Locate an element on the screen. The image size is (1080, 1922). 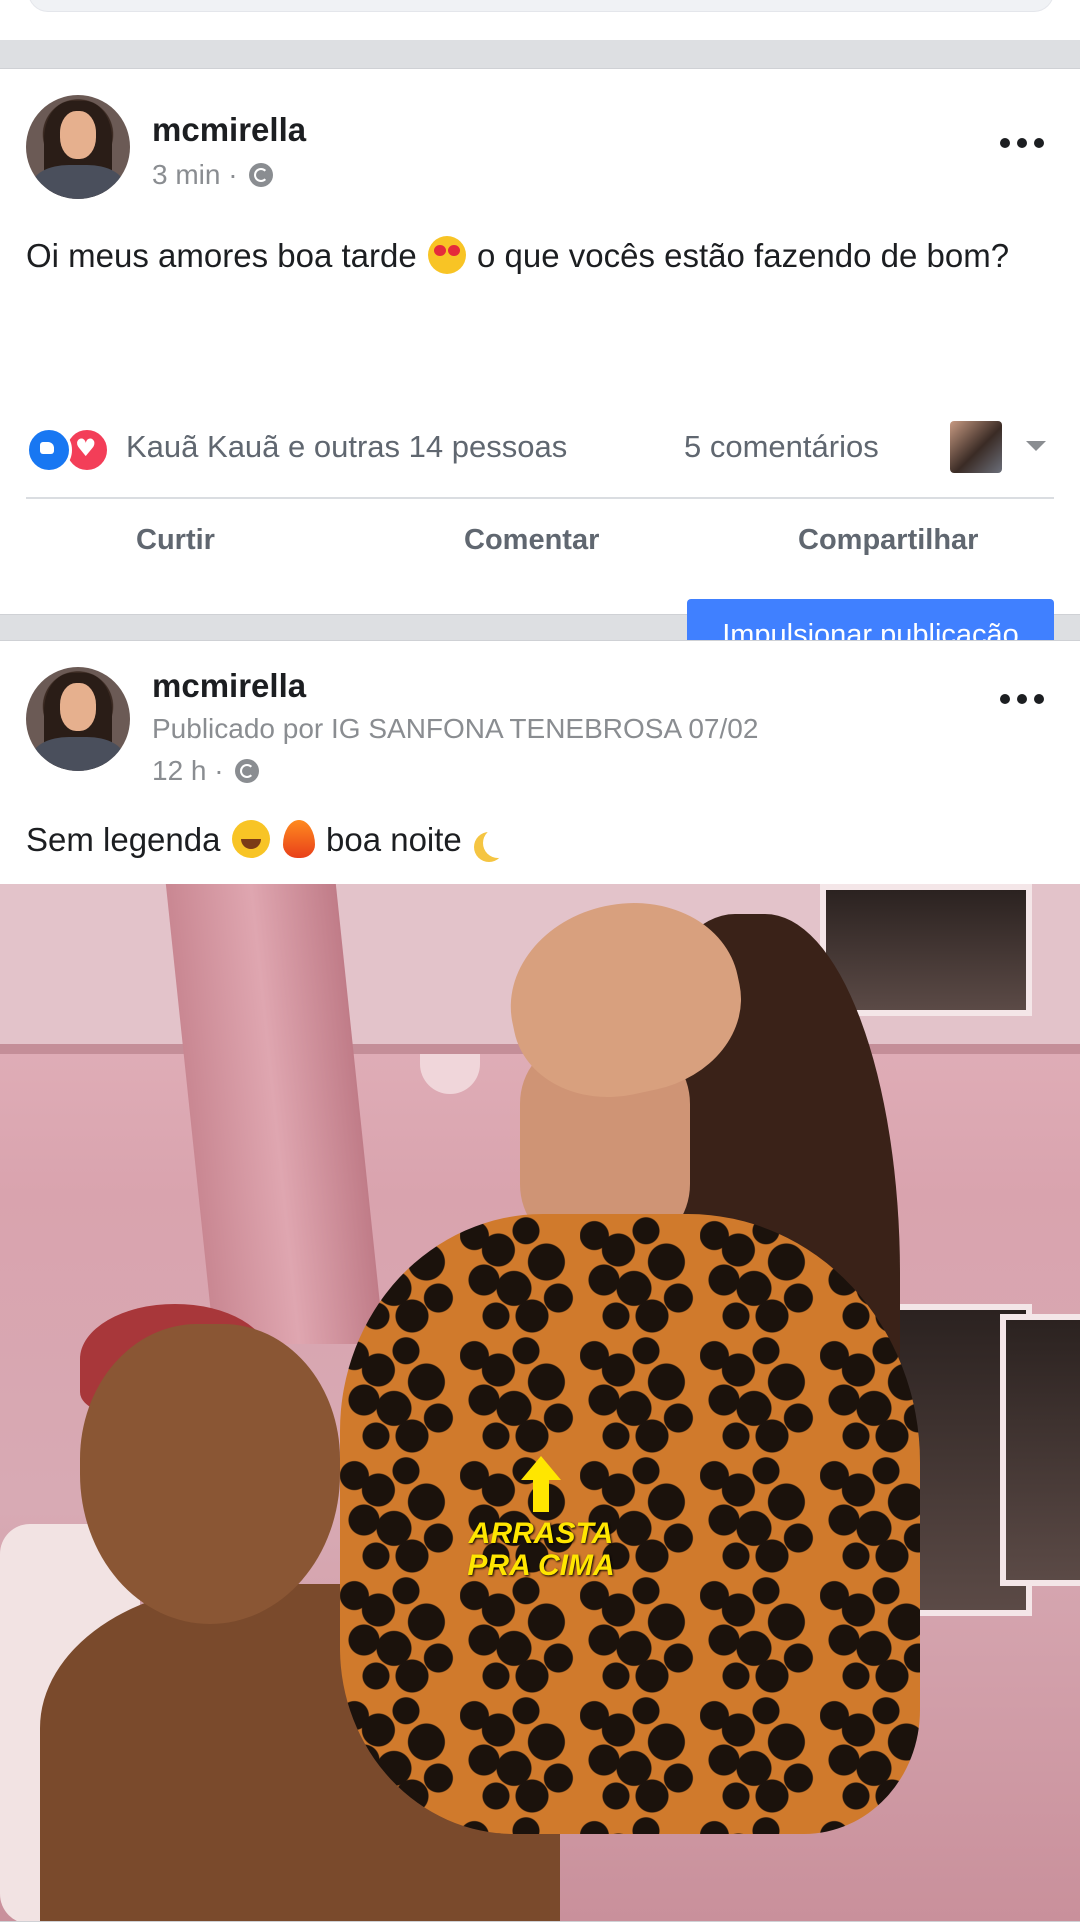
swipe-up-cta: ARRASTA PRA CIMA is located at coordinates (541, 1519).